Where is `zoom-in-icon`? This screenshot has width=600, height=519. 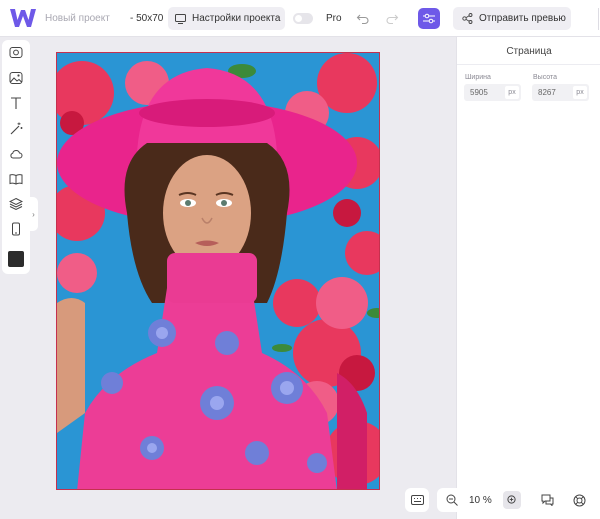 zoom-in-icon is located at coordinates (511, 499).